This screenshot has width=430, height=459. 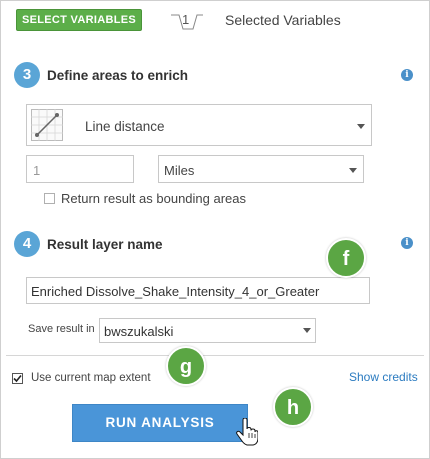 What do you see at coordinates (261, 169) in the screenshot?
I see `units-dropdown: Miles` at bounding box center [261, 169].